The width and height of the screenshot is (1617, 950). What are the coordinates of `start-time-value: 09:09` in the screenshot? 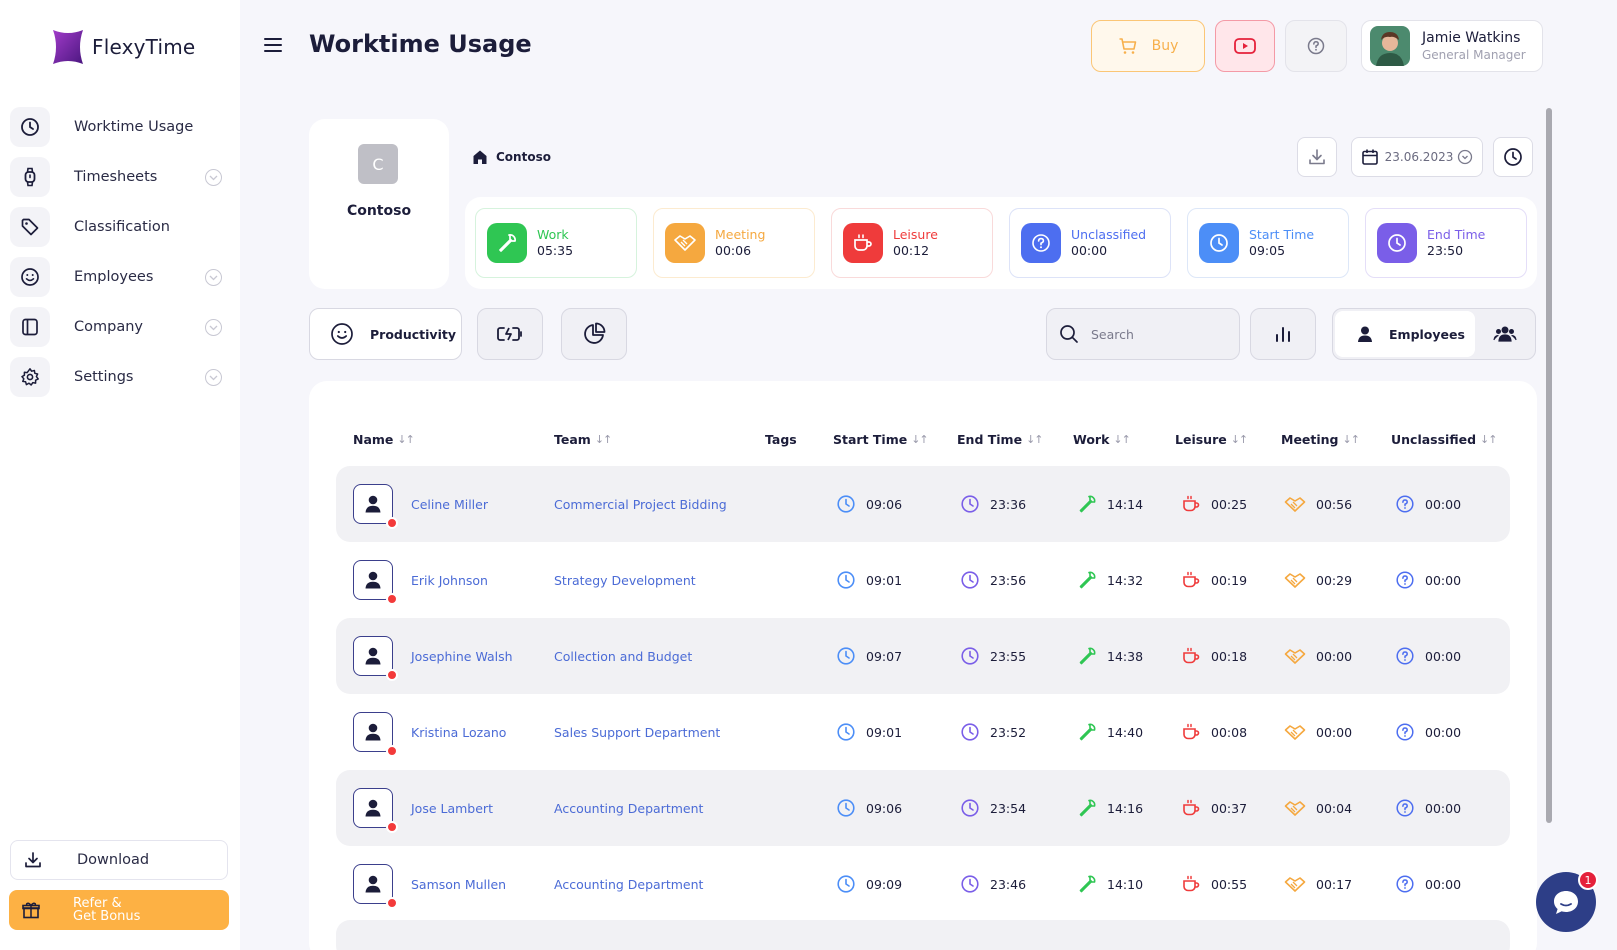 It's located at (884, 884).